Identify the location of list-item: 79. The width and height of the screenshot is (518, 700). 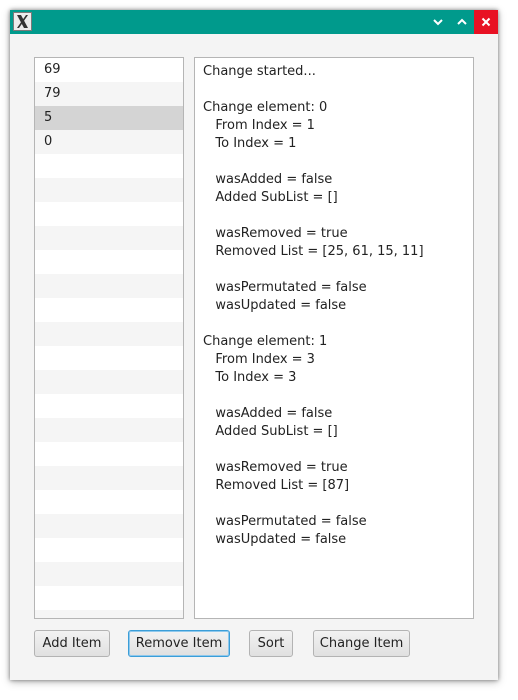
(109, 94).